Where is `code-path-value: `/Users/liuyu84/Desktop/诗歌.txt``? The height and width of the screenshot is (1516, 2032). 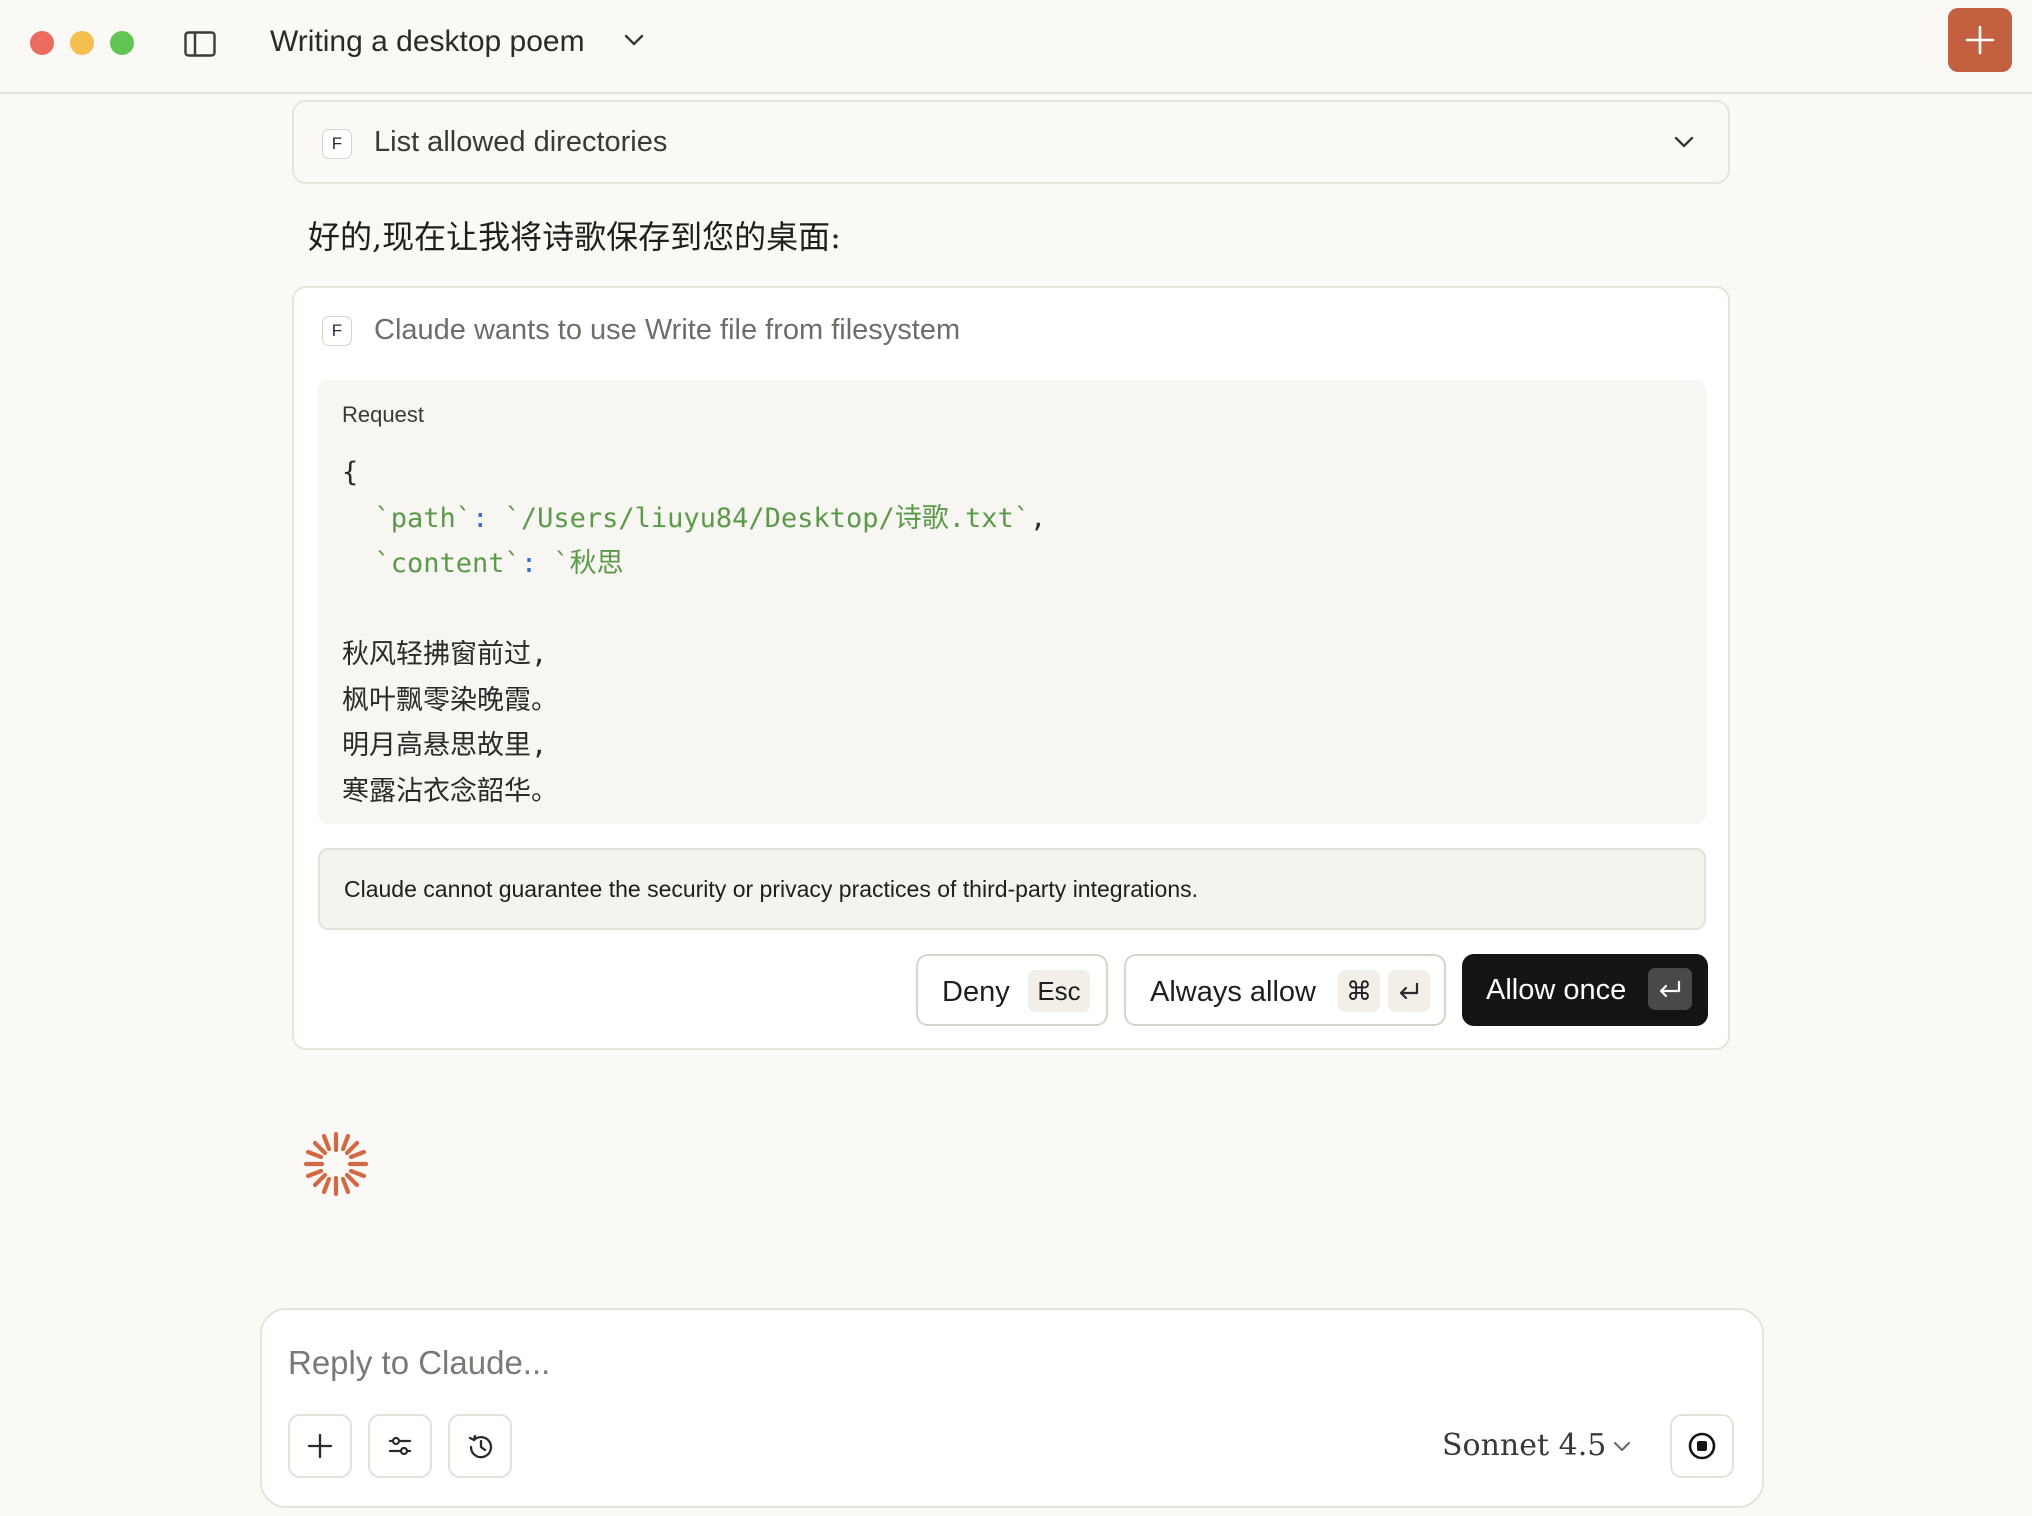 code-path-value: `/Users/liuyu84/Desktop/诗歌.txt` is located at coordinates (767, 518).